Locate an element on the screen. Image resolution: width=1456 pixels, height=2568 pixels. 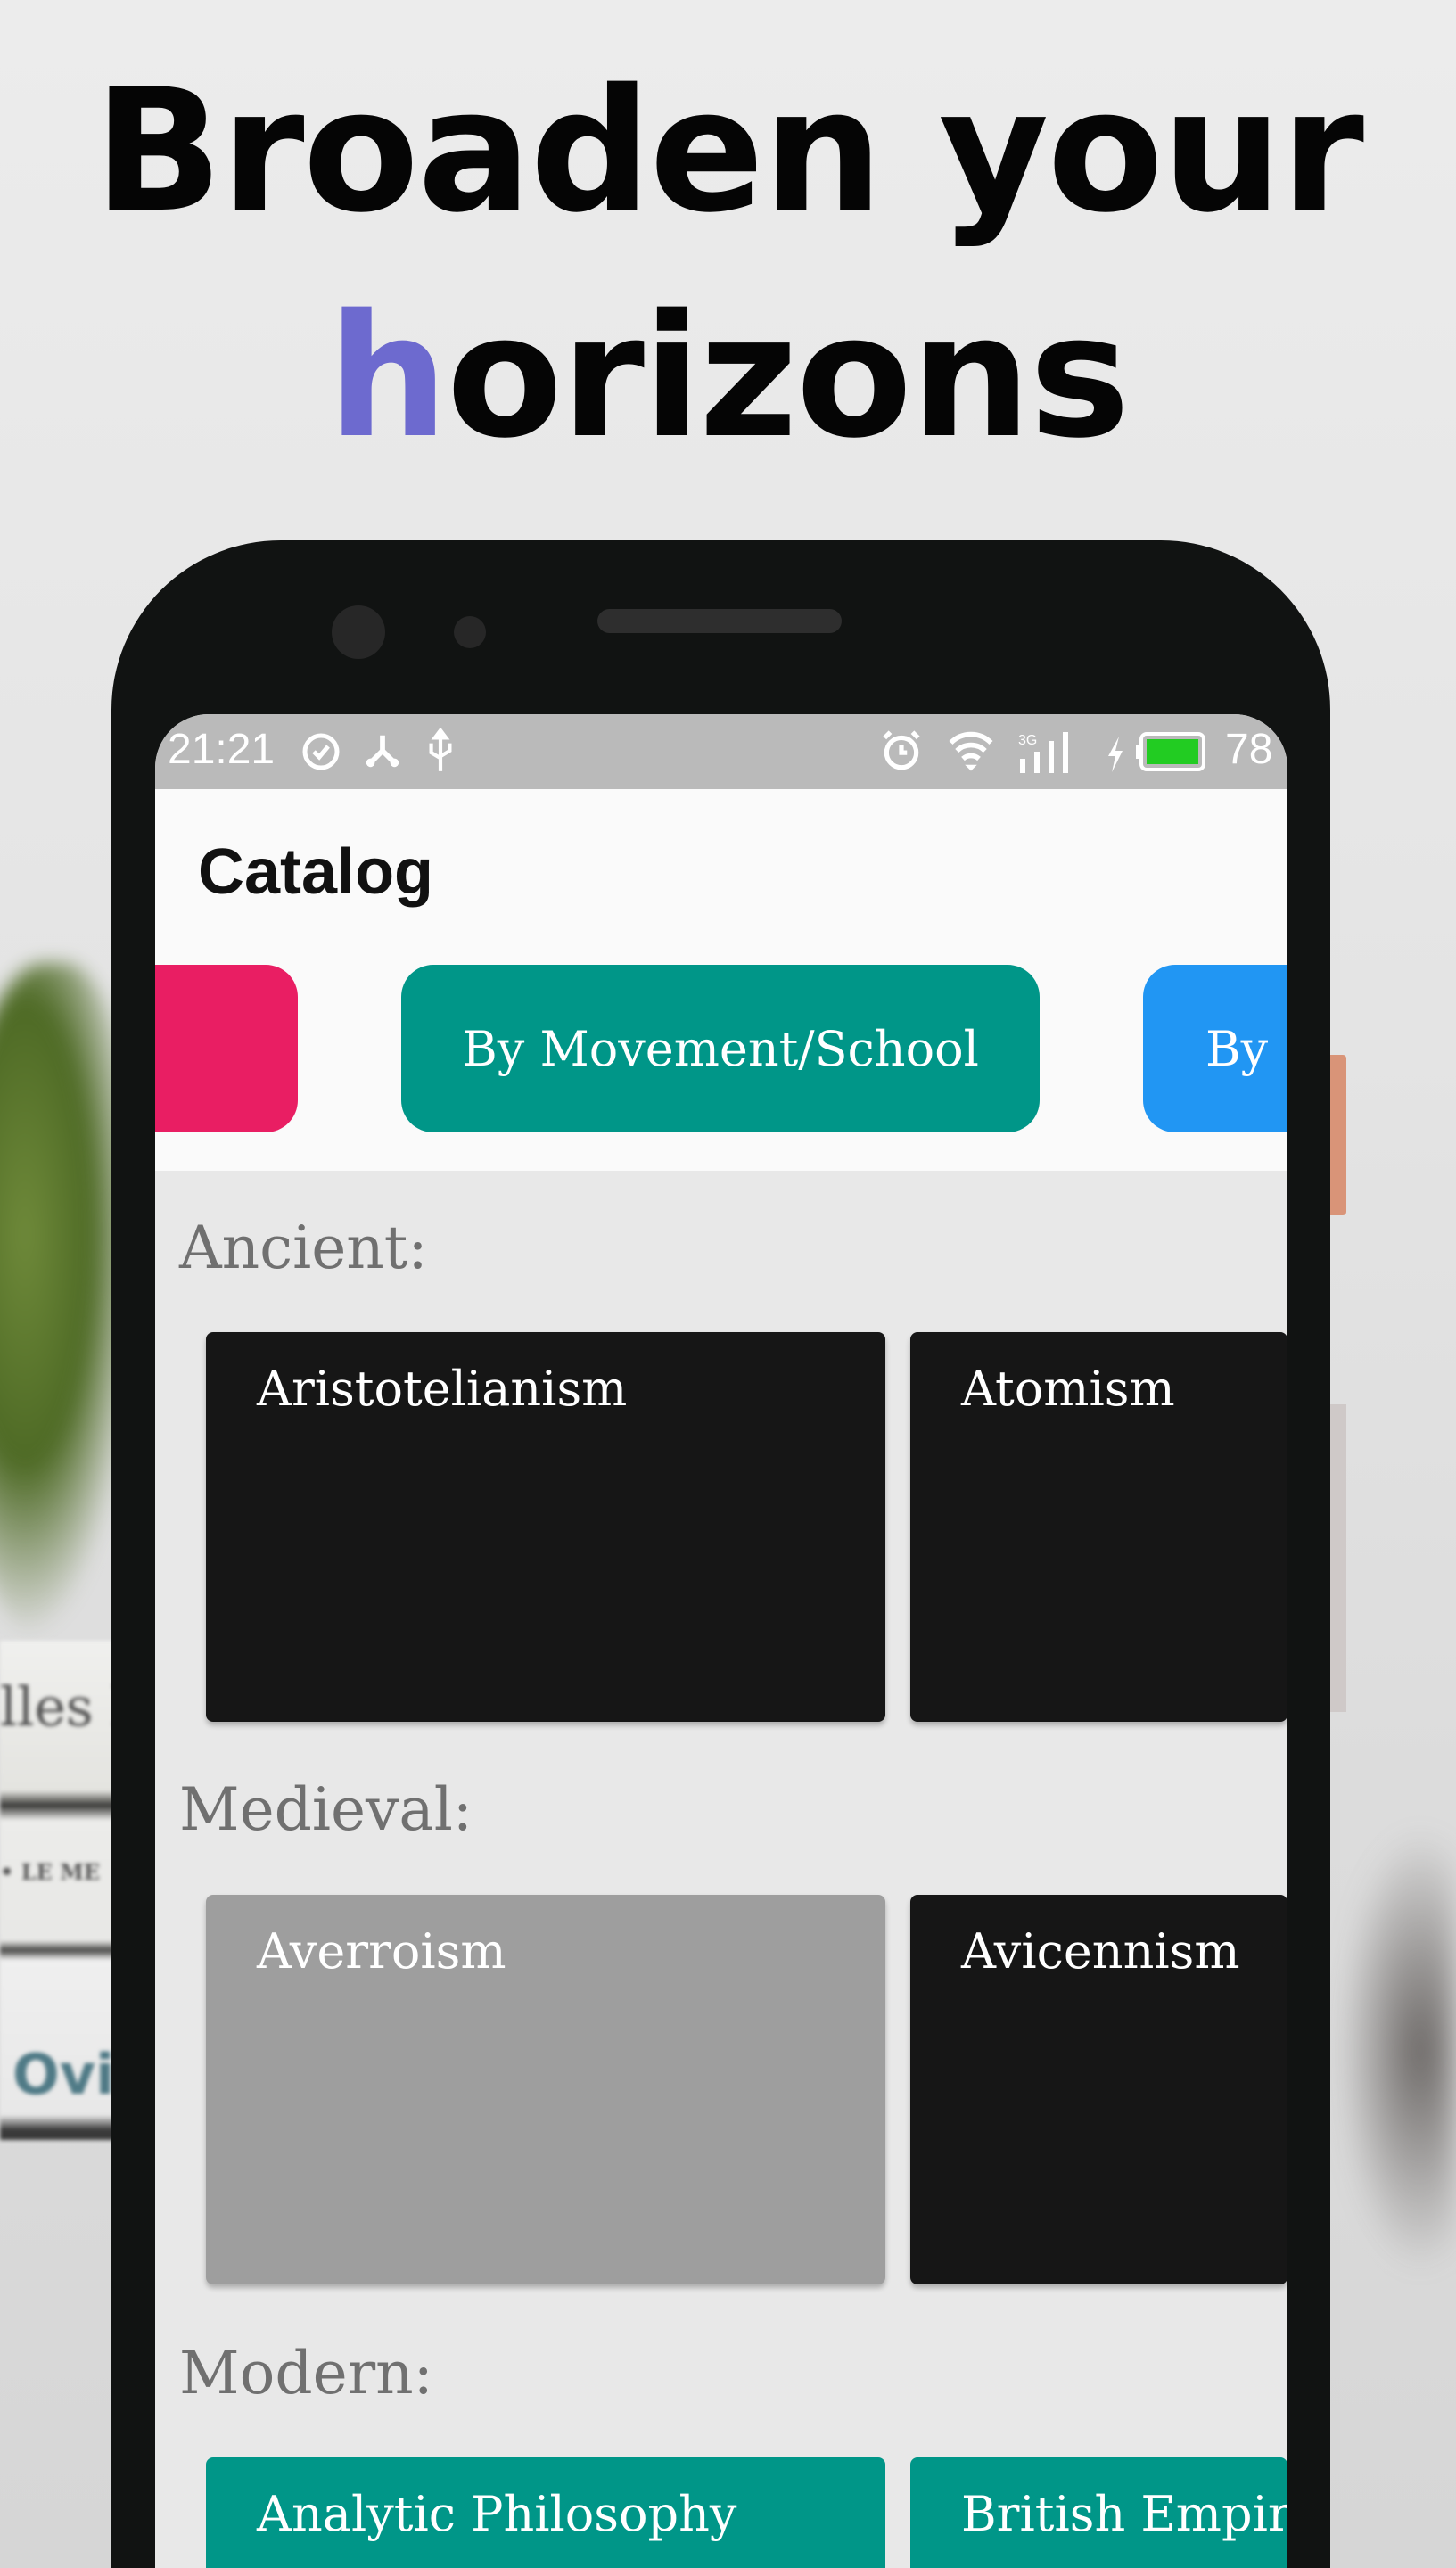
charging-icon is located at coordinates (1115, 758).